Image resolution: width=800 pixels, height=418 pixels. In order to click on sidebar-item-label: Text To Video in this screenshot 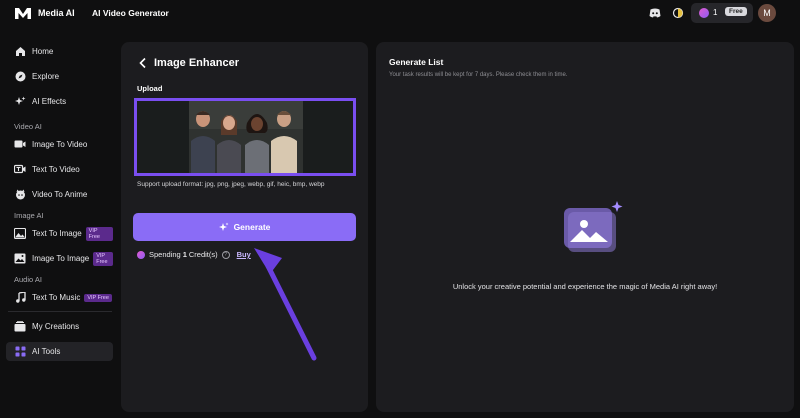, I will do `click(56, 169)`.